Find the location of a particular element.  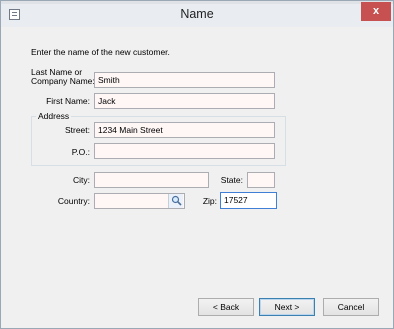

title-bar-top-strip is located at coordinates (197, 2).